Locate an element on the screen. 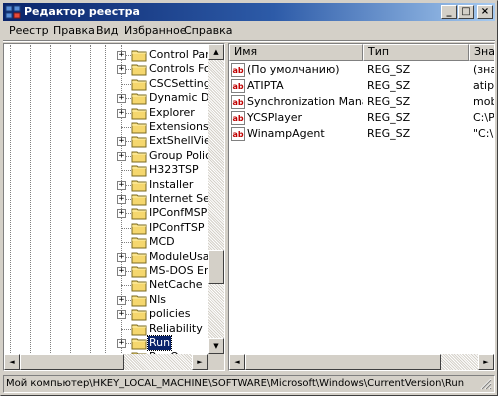  tree-item-label: Reliability is located at coordinates (176, 329).